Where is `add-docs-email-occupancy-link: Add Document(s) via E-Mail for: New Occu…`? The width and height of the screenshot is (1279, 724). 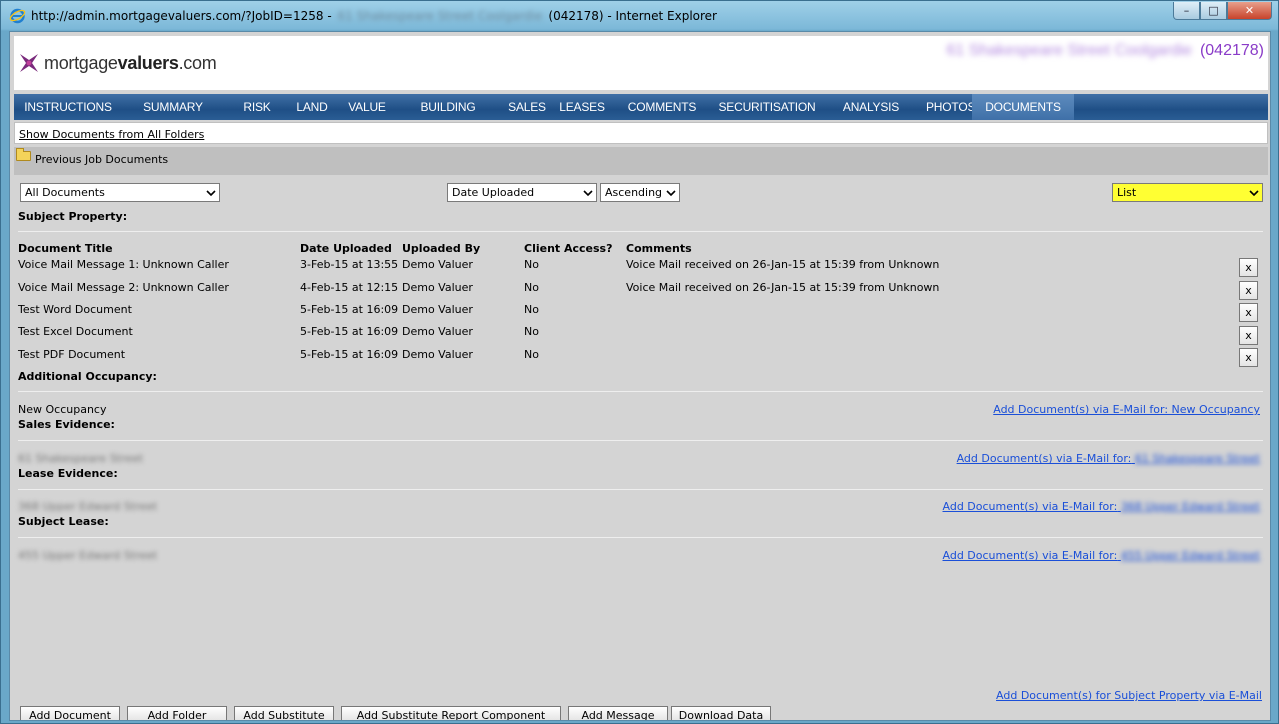 add-docs-email-occupancy-link: Add Document(s) via E-Mail for: New Occu… is located at coordinates (1126, 409).